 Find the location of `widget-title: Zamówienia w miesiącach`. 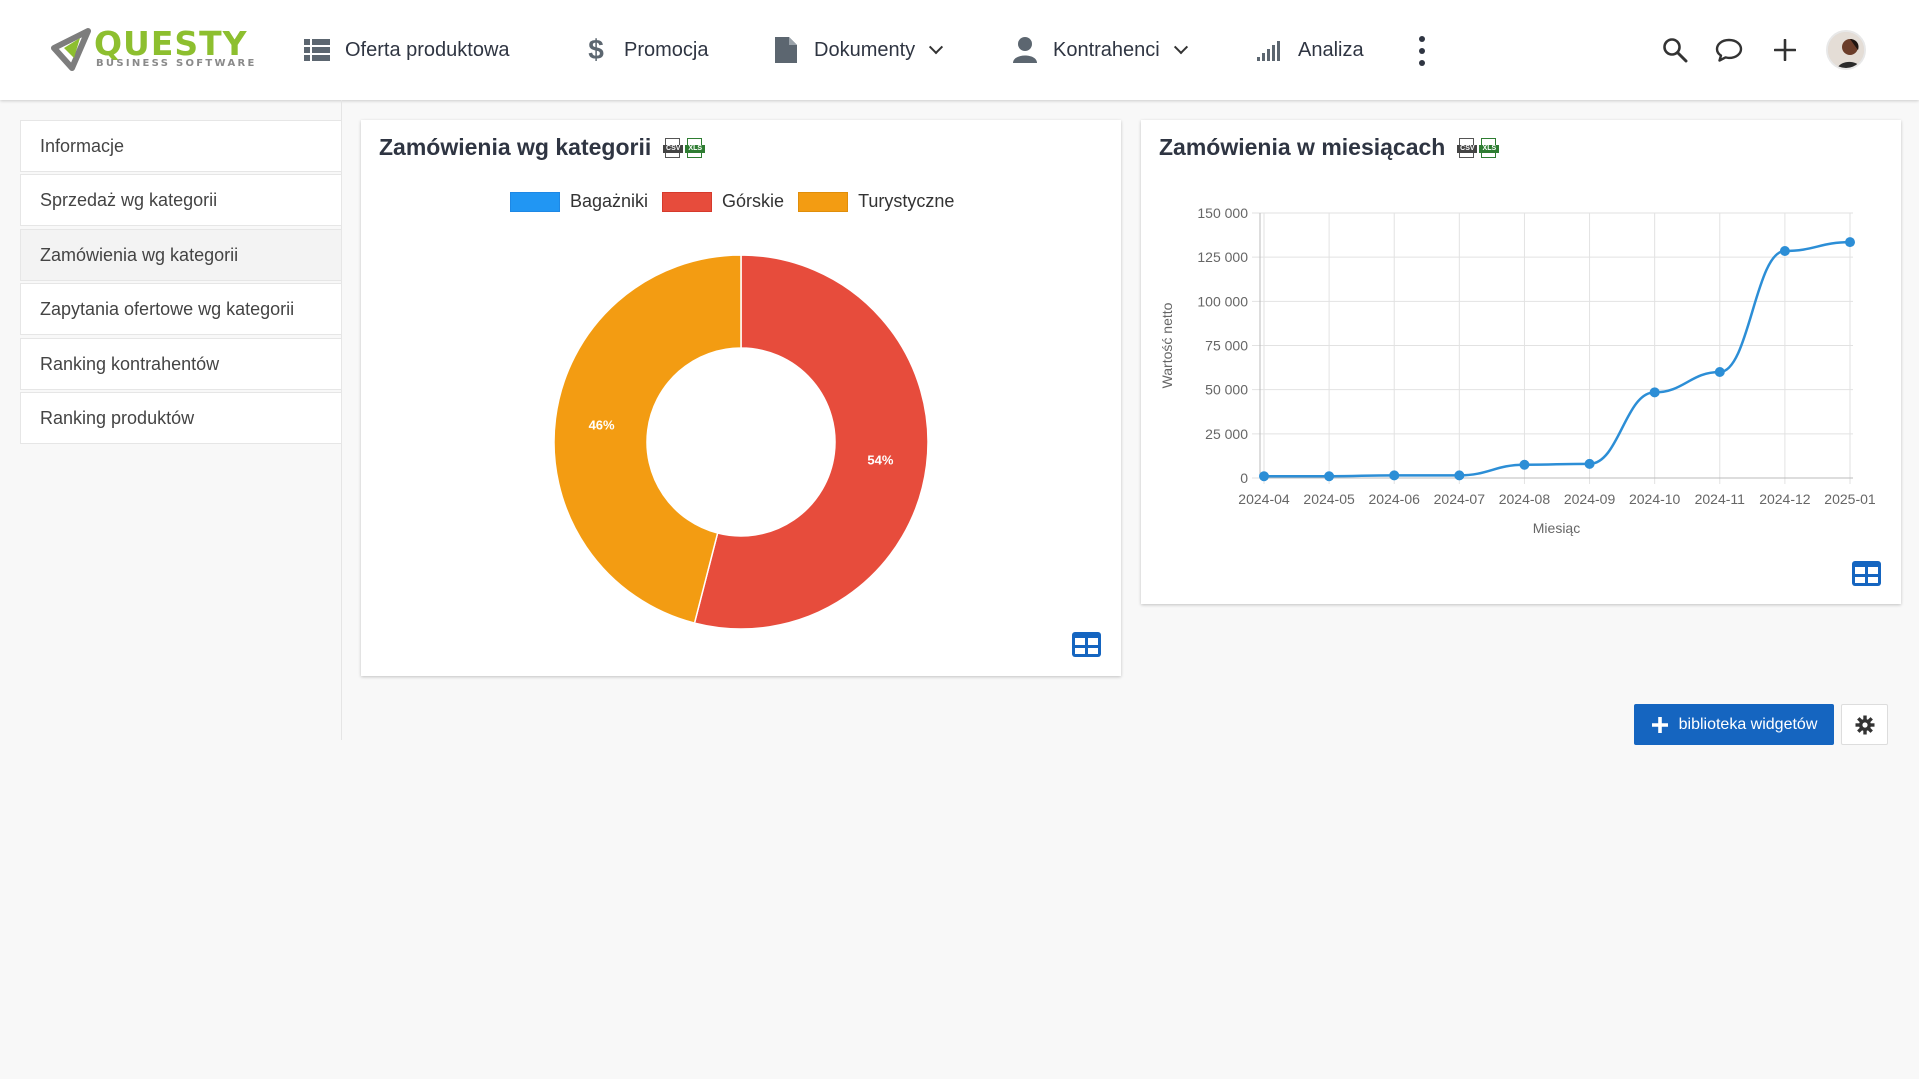

widget-title: Zamówienia w miesiącach is located at coordinates (1302, 147).